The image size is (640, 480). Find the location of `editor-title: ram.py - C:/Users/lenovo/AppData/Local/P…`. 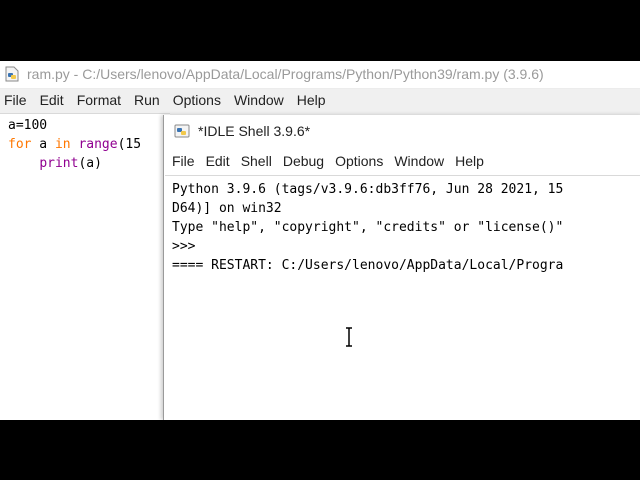

editor-title: ram.py - C:/Users/lenovo/AppData/Local/P… is located at coordinates (285, 74).